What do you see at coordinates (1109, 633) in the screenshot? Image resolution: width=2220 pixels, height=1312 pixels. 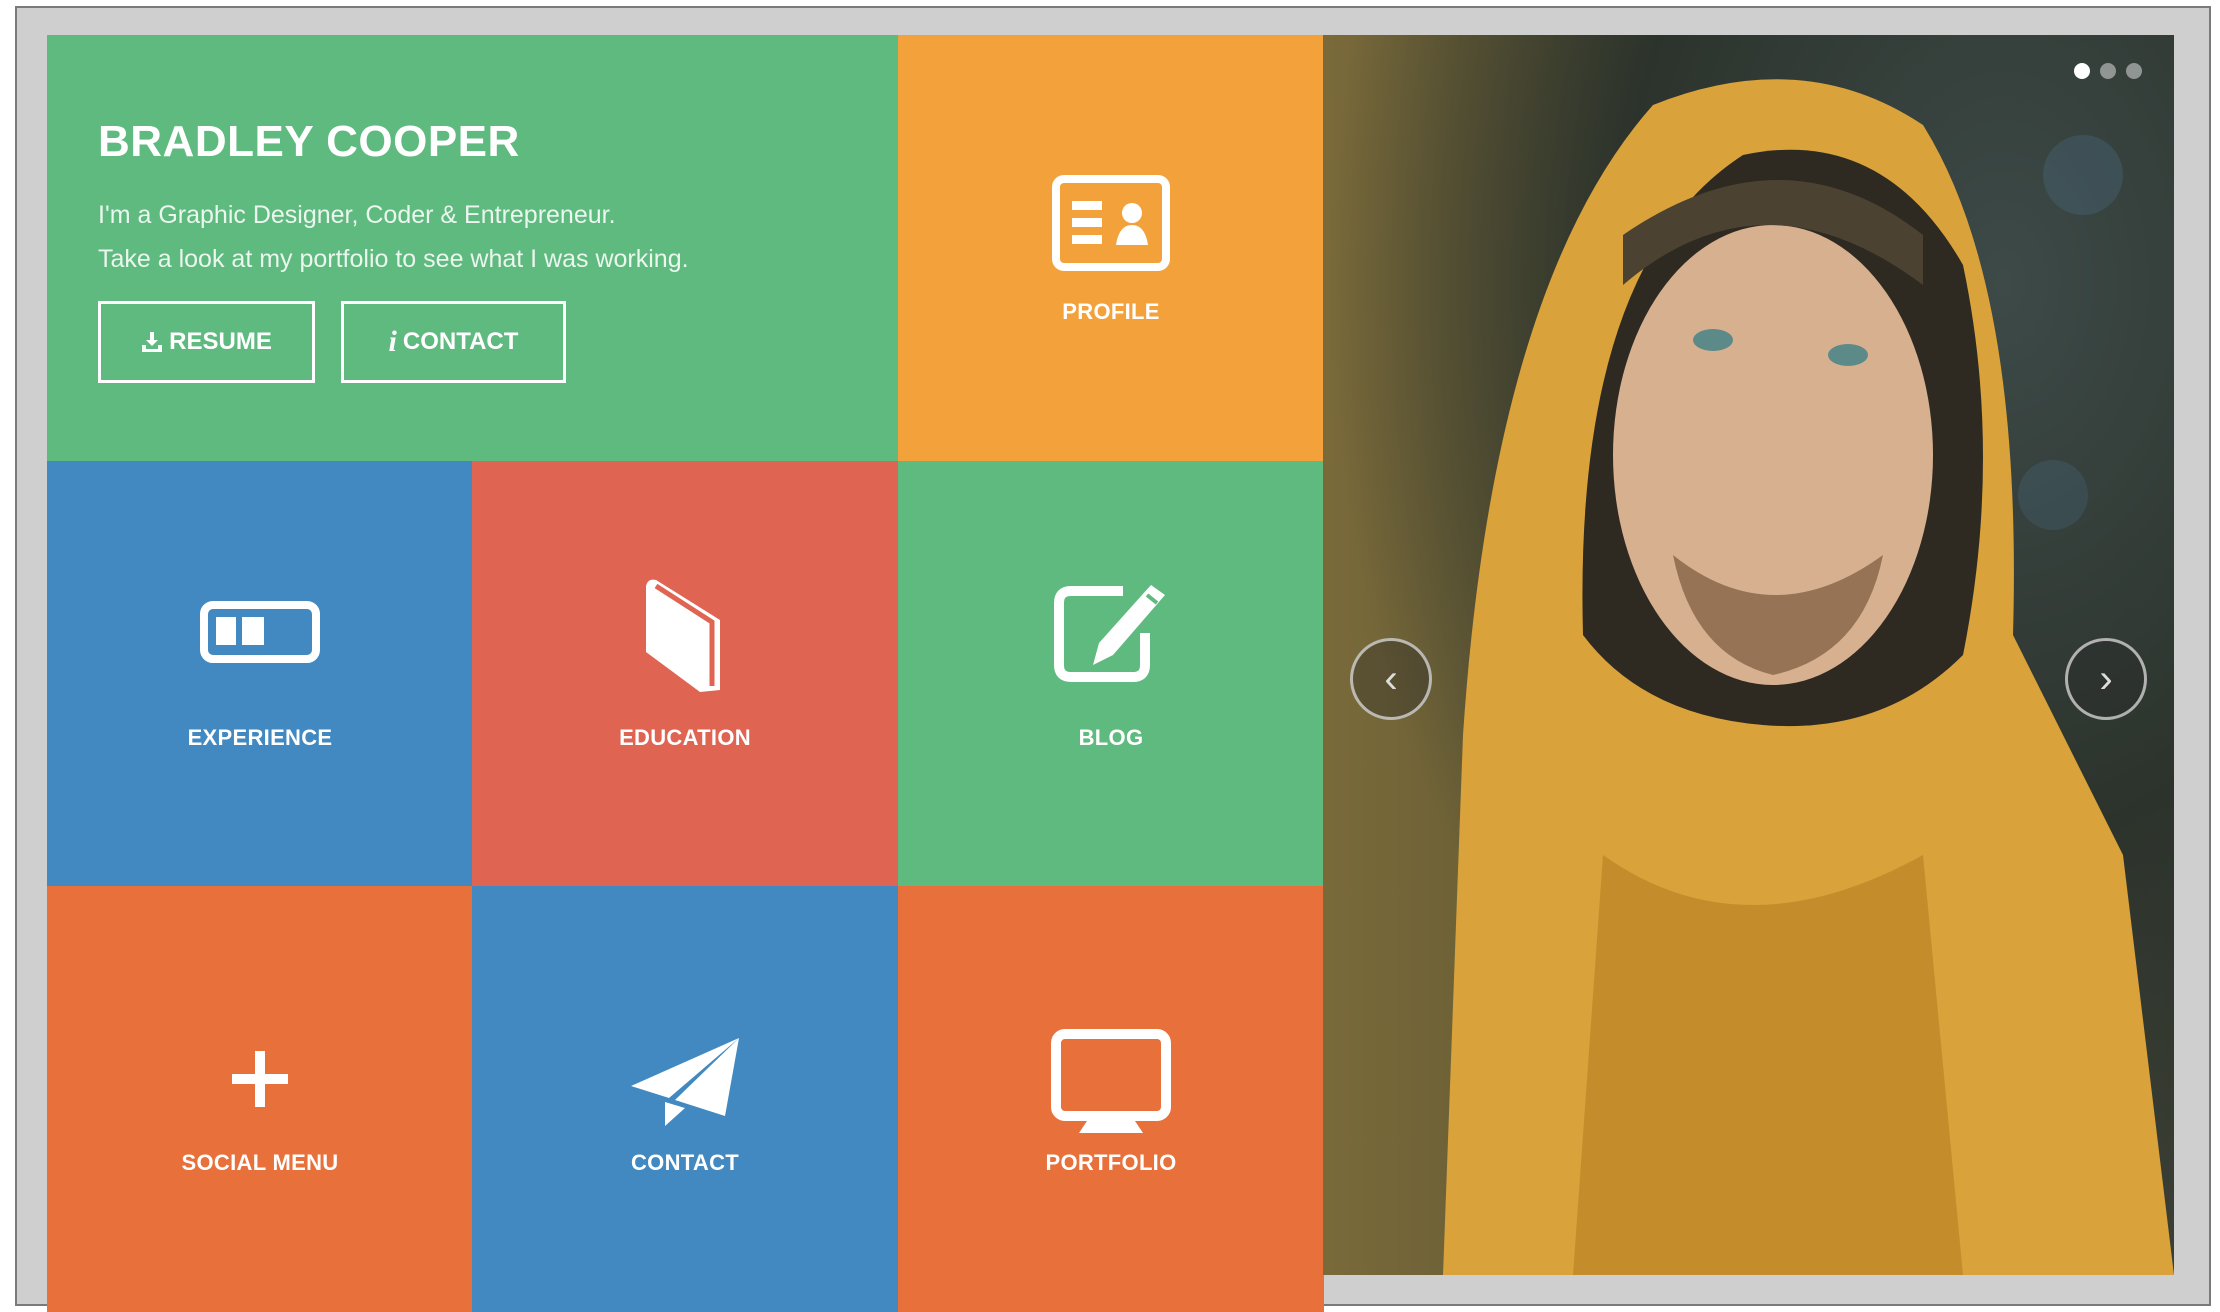 I see `edit-icon` at bounding box center [1109, 633].